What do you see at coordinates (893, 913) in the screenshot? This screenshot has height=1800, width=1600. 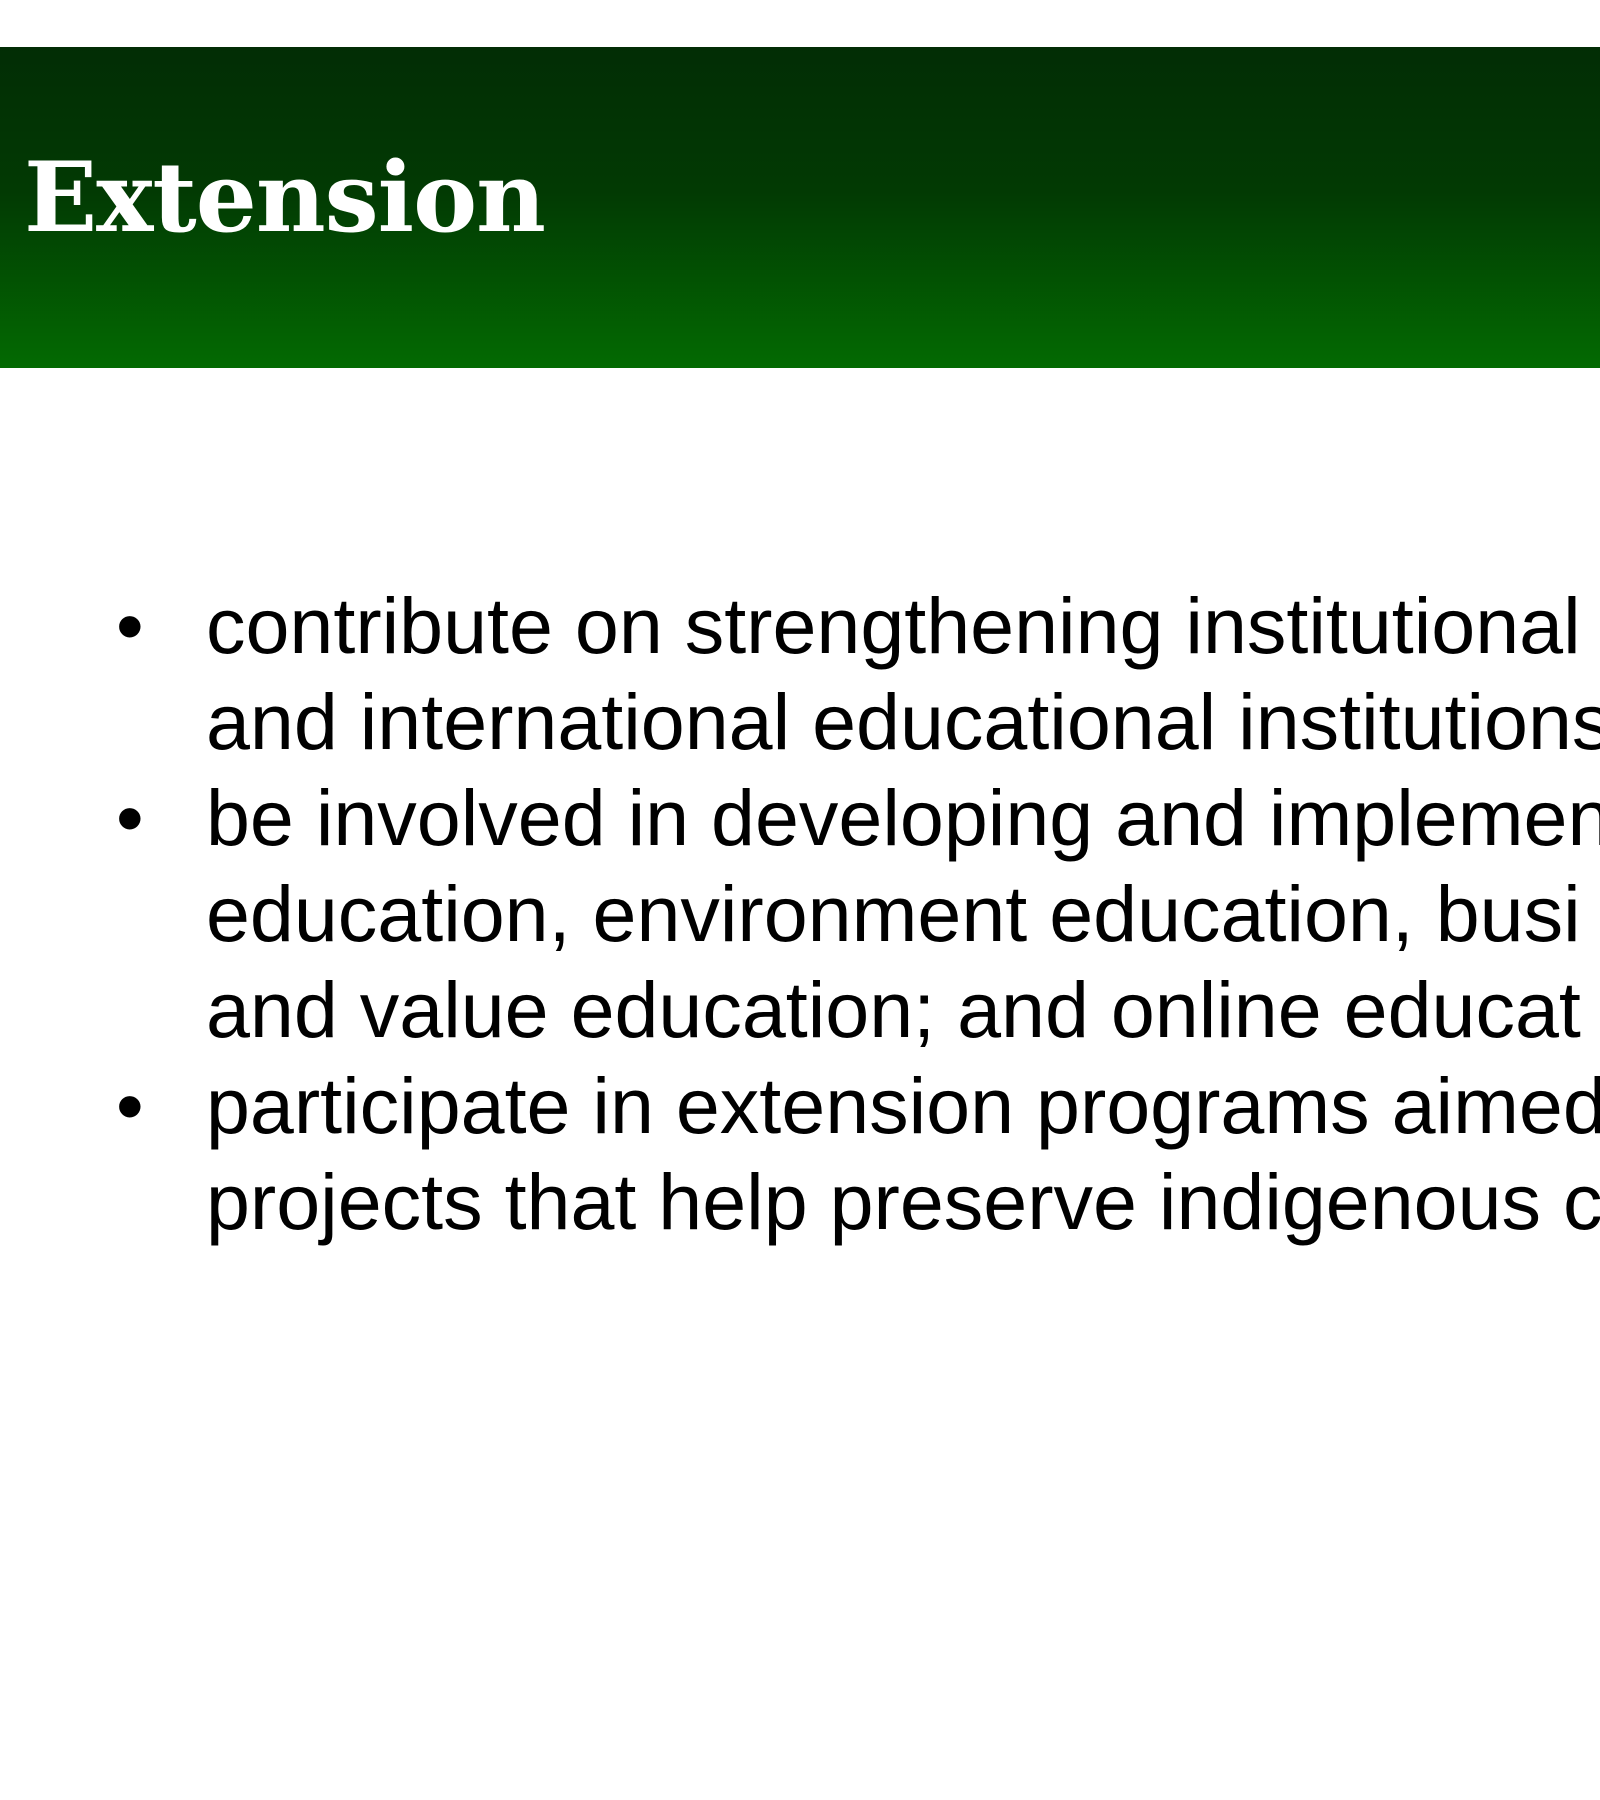 I see `bullet-2-line-2: education, environment education, busi` at bounding box center [893, 913].